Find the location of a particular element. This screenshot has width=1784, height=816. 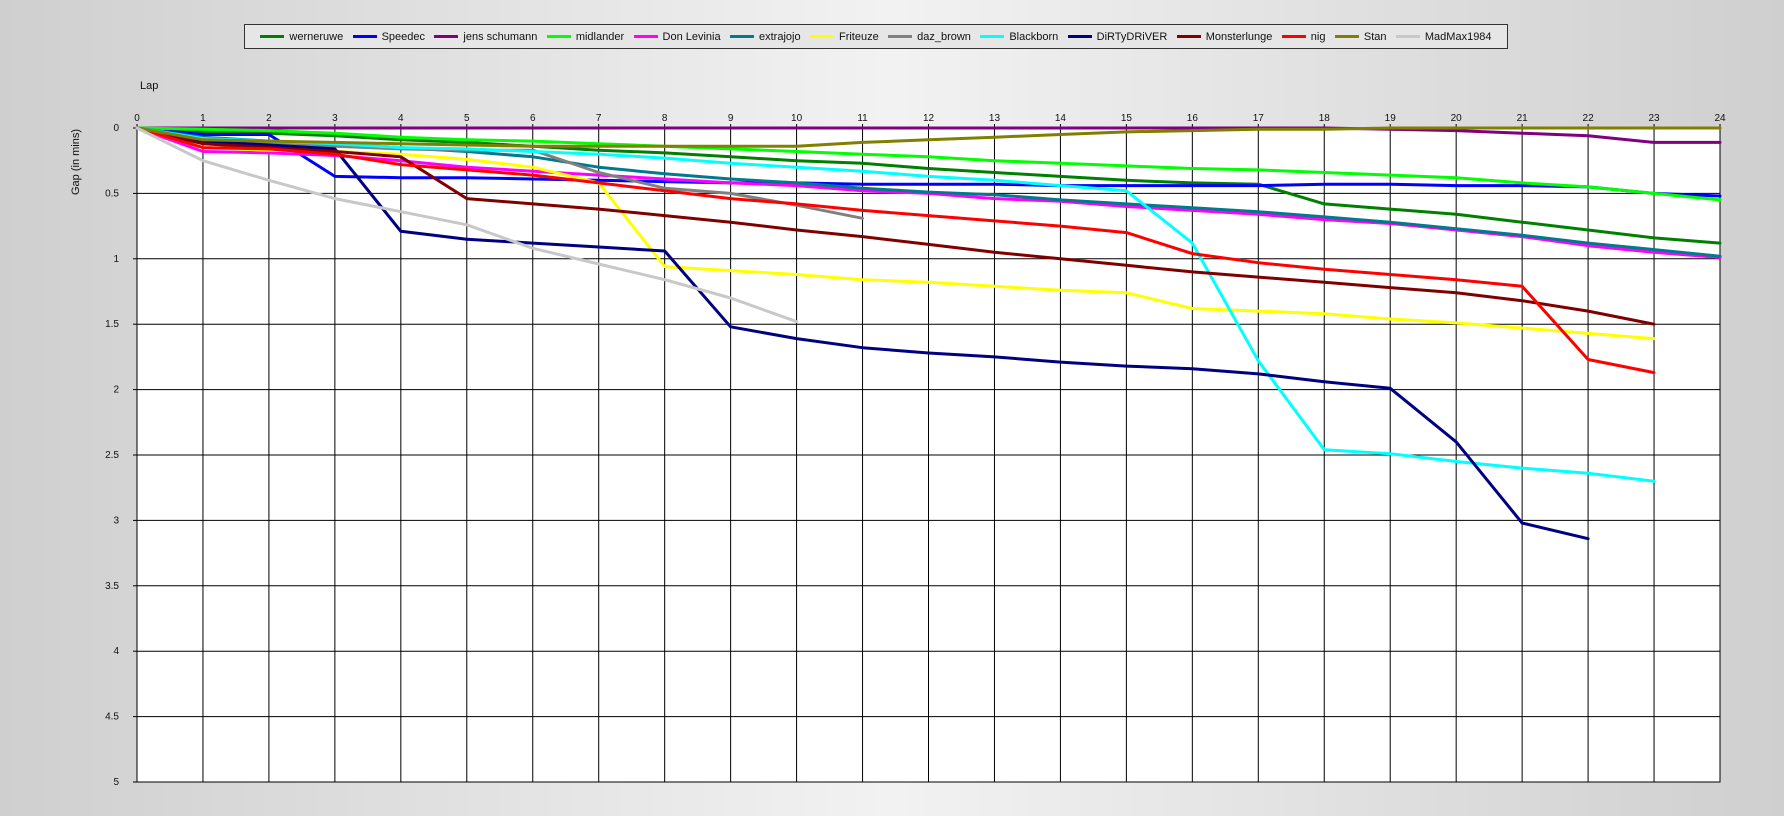

y-tick-label: 4 is located at coordinates (116, 651).